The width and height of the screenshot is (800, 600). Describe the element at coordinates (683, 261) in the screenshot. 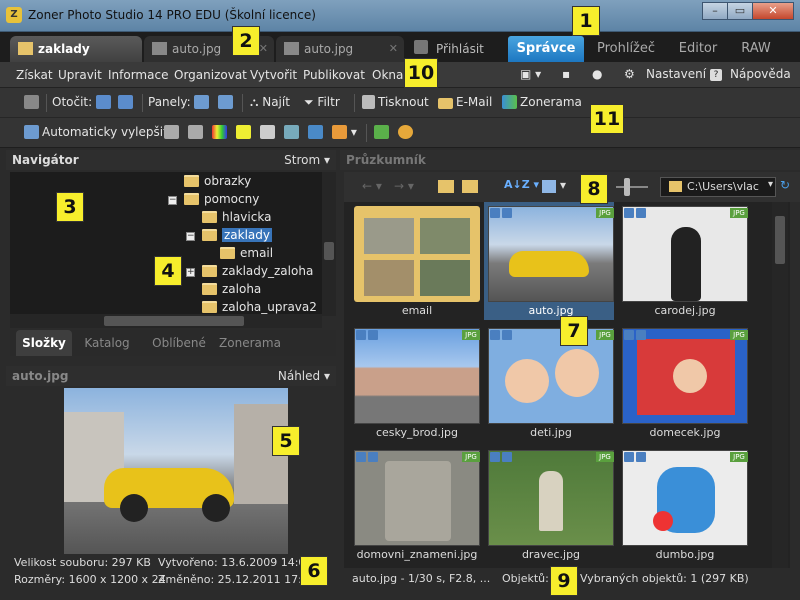

I see `thumbnail-carodej: JPG carodej.jpg` at that location.